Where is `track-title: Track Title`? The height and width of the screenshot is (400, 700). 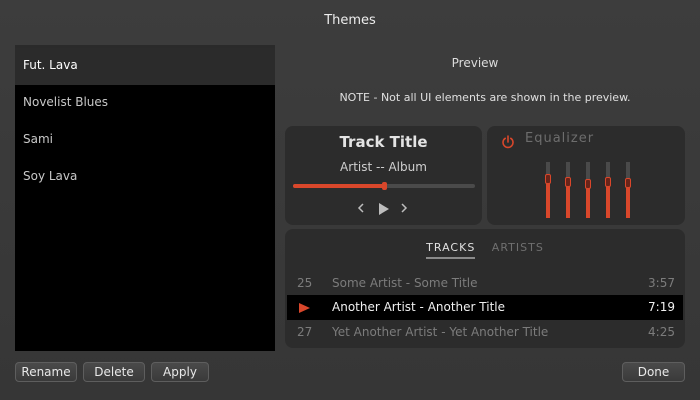
track-title: Track Title is located at coordinates (383, 142).